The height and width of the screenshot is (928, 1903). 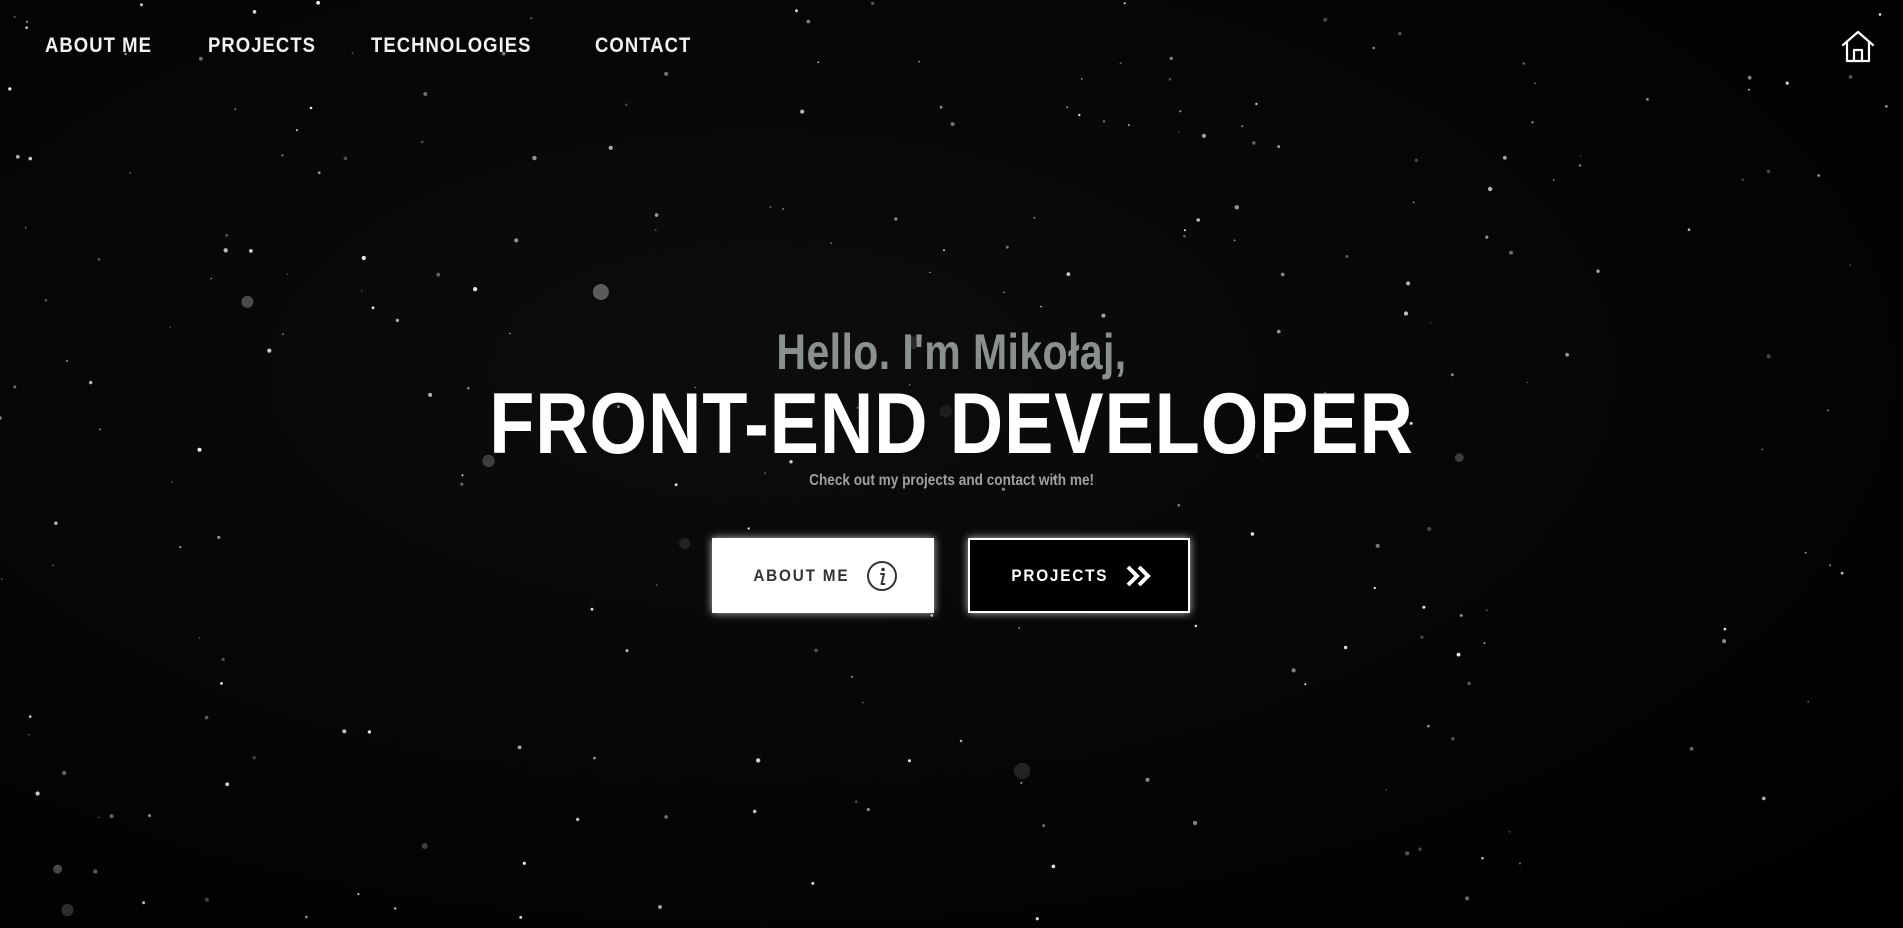 I want to click on about-me-button: ABOUT ME, so click(x=823, y=575).